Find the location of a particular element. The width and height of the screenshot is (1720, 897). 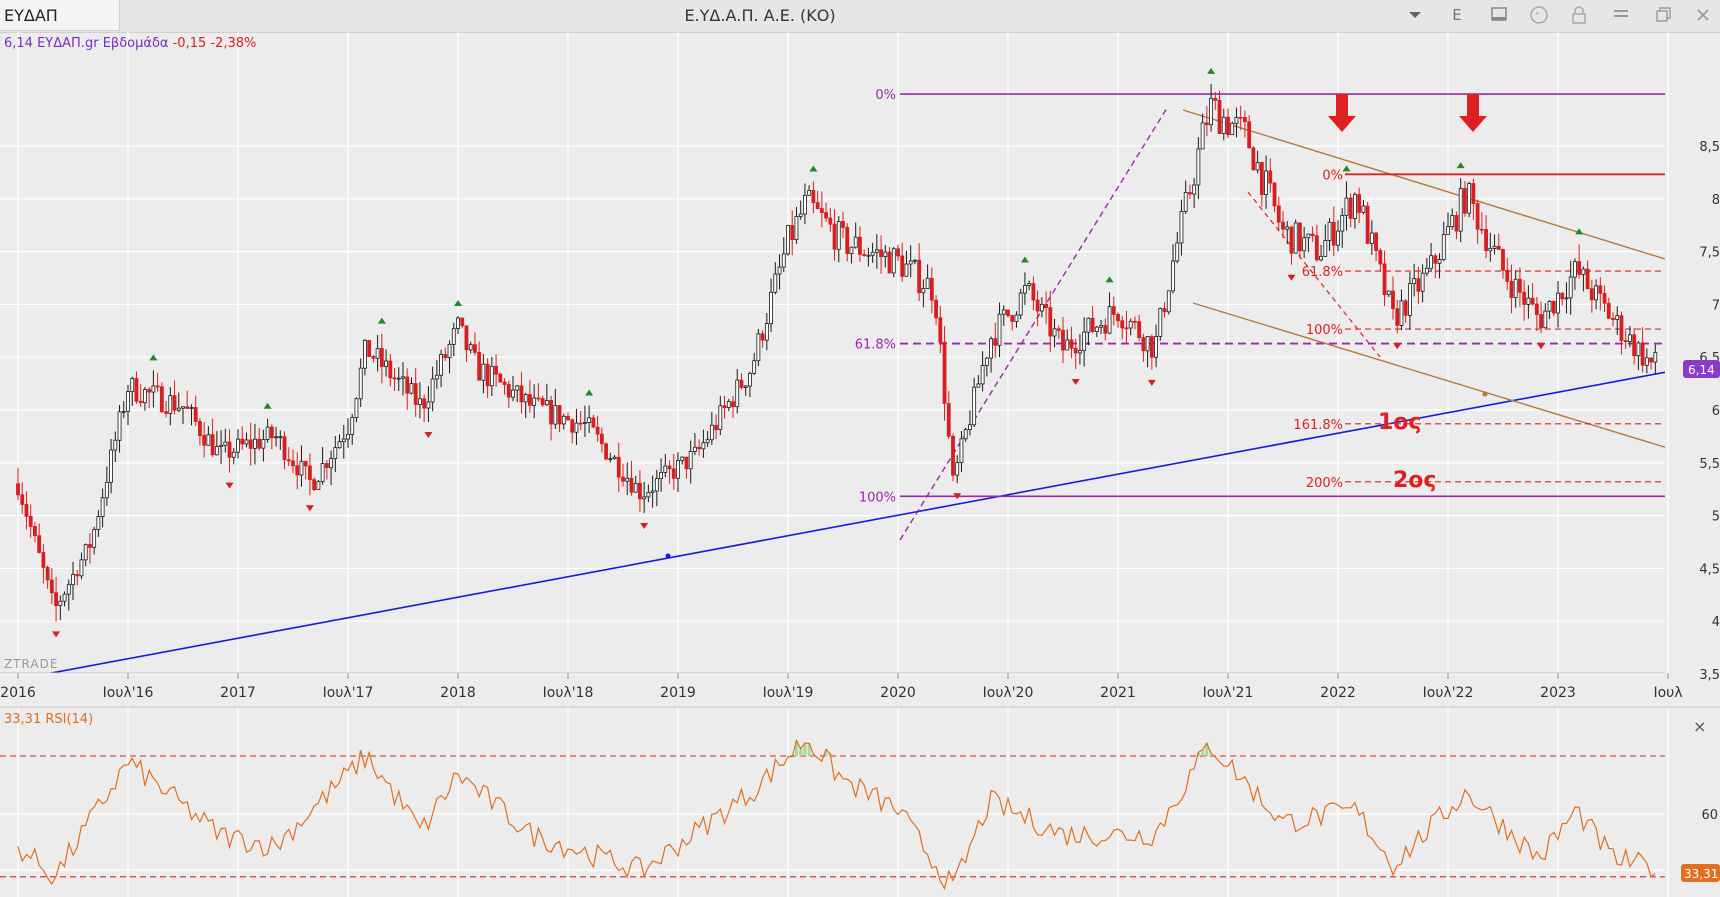

symbol-input: ΕΥΔΑΠ is located at coordinates (60, 15).